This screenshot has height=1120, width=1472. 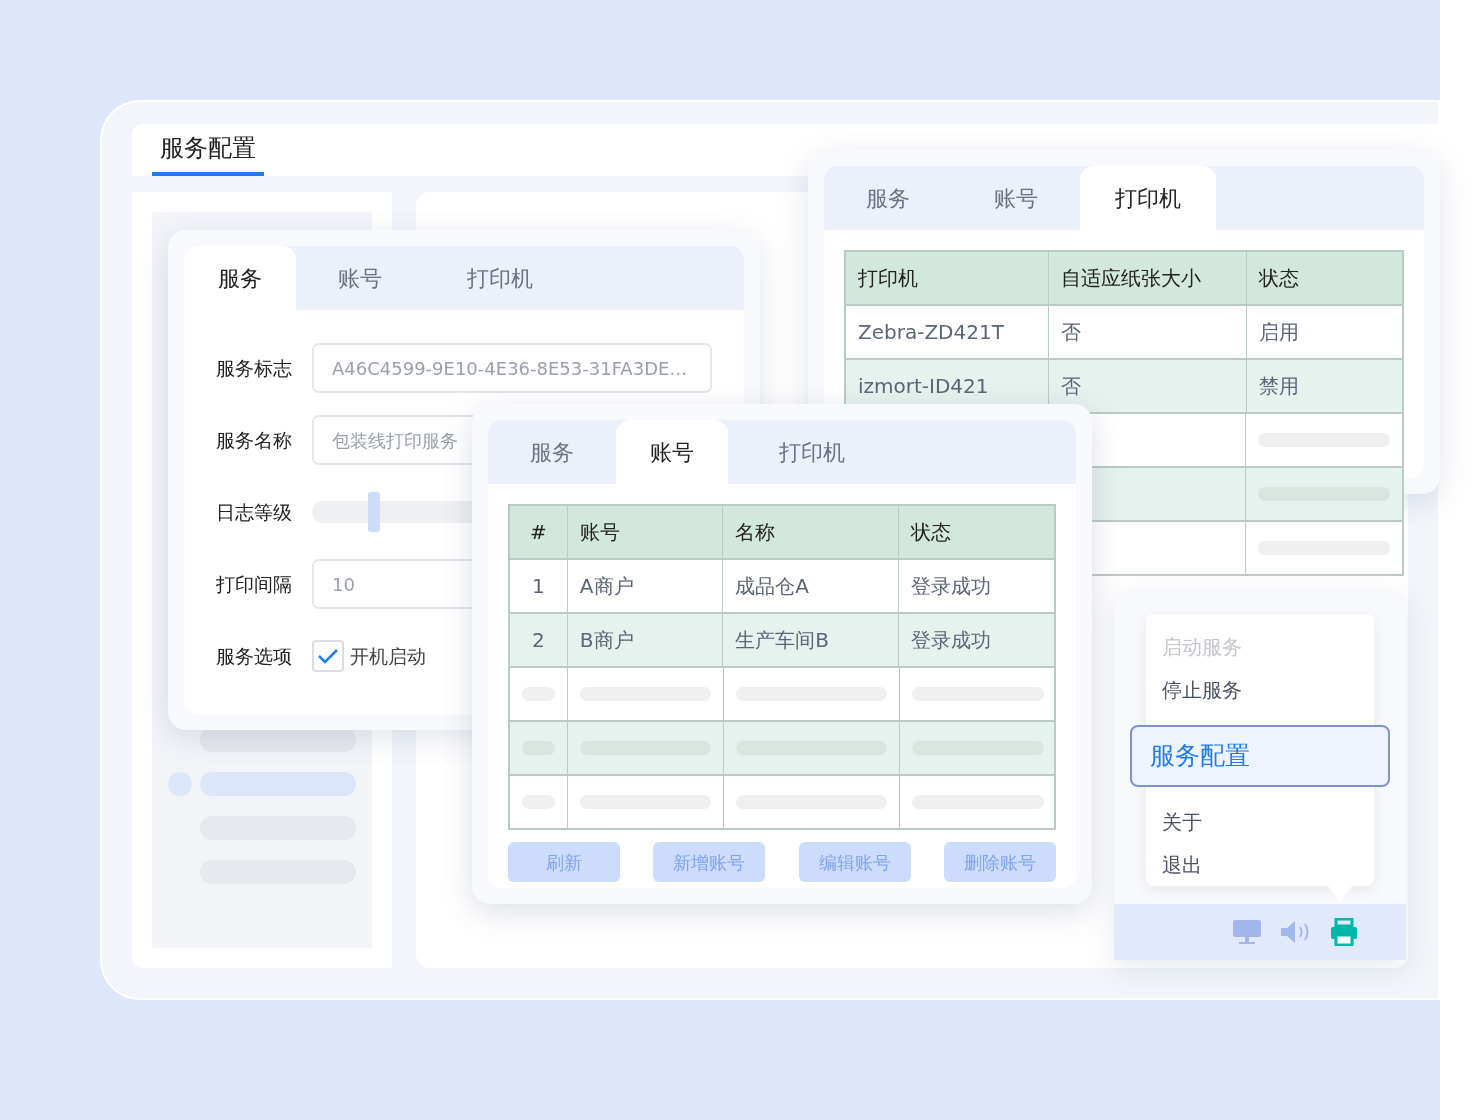 What do you see at coordinates (254, 440) in the screenshot?
I see `field-label: 服务名称` at bounding box center [254, 440].